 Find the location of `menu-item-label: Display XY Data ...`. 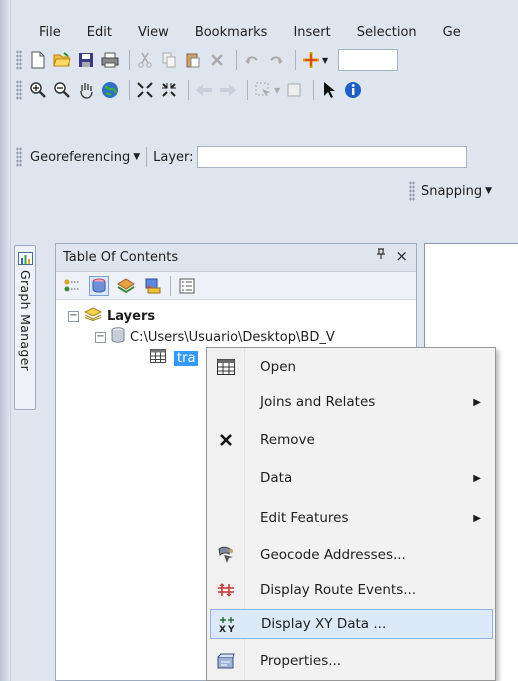

menu-item-label: Display XY Data ... is located at coordinates (324, 624).